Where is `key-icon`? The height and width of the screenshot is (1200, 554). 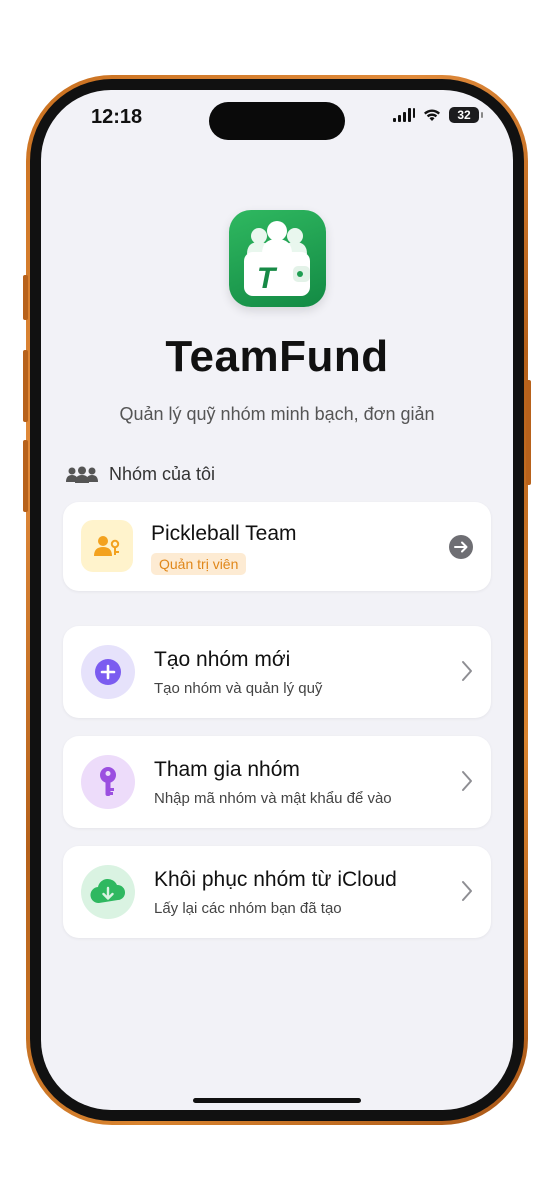 key-icon is located at coordinates (108, 781).